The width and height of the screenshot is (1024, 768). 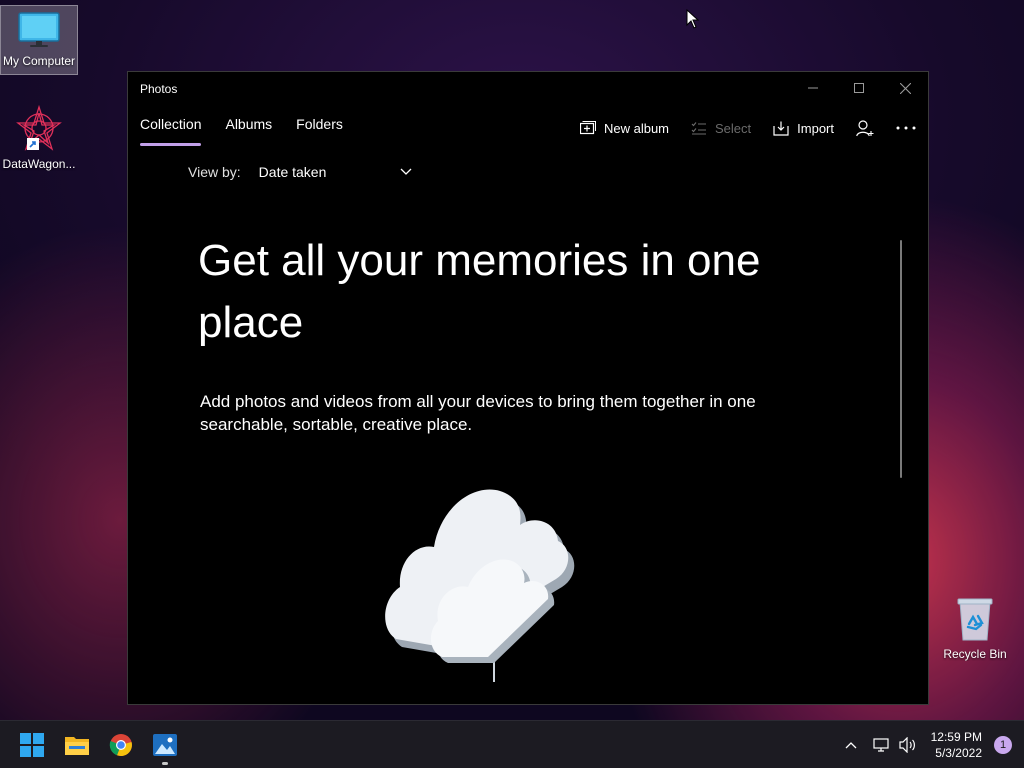 What do you see at coordinates (587, 128) in the screenshot?
I see `new-album-icon` at bounding box center [587, 128].